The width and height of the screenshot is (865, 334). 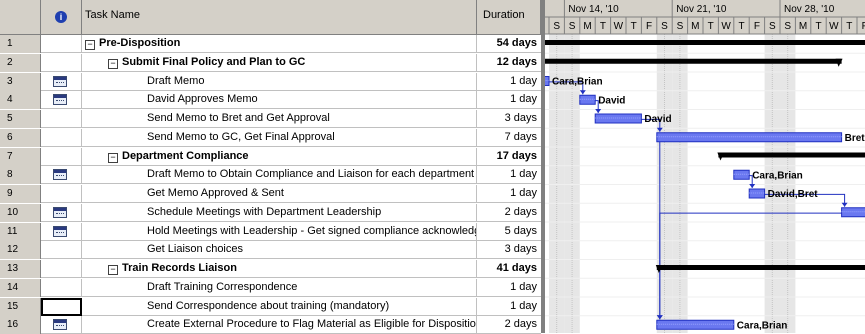 I want to click on row-id: 16, so click(x=20, y=325).